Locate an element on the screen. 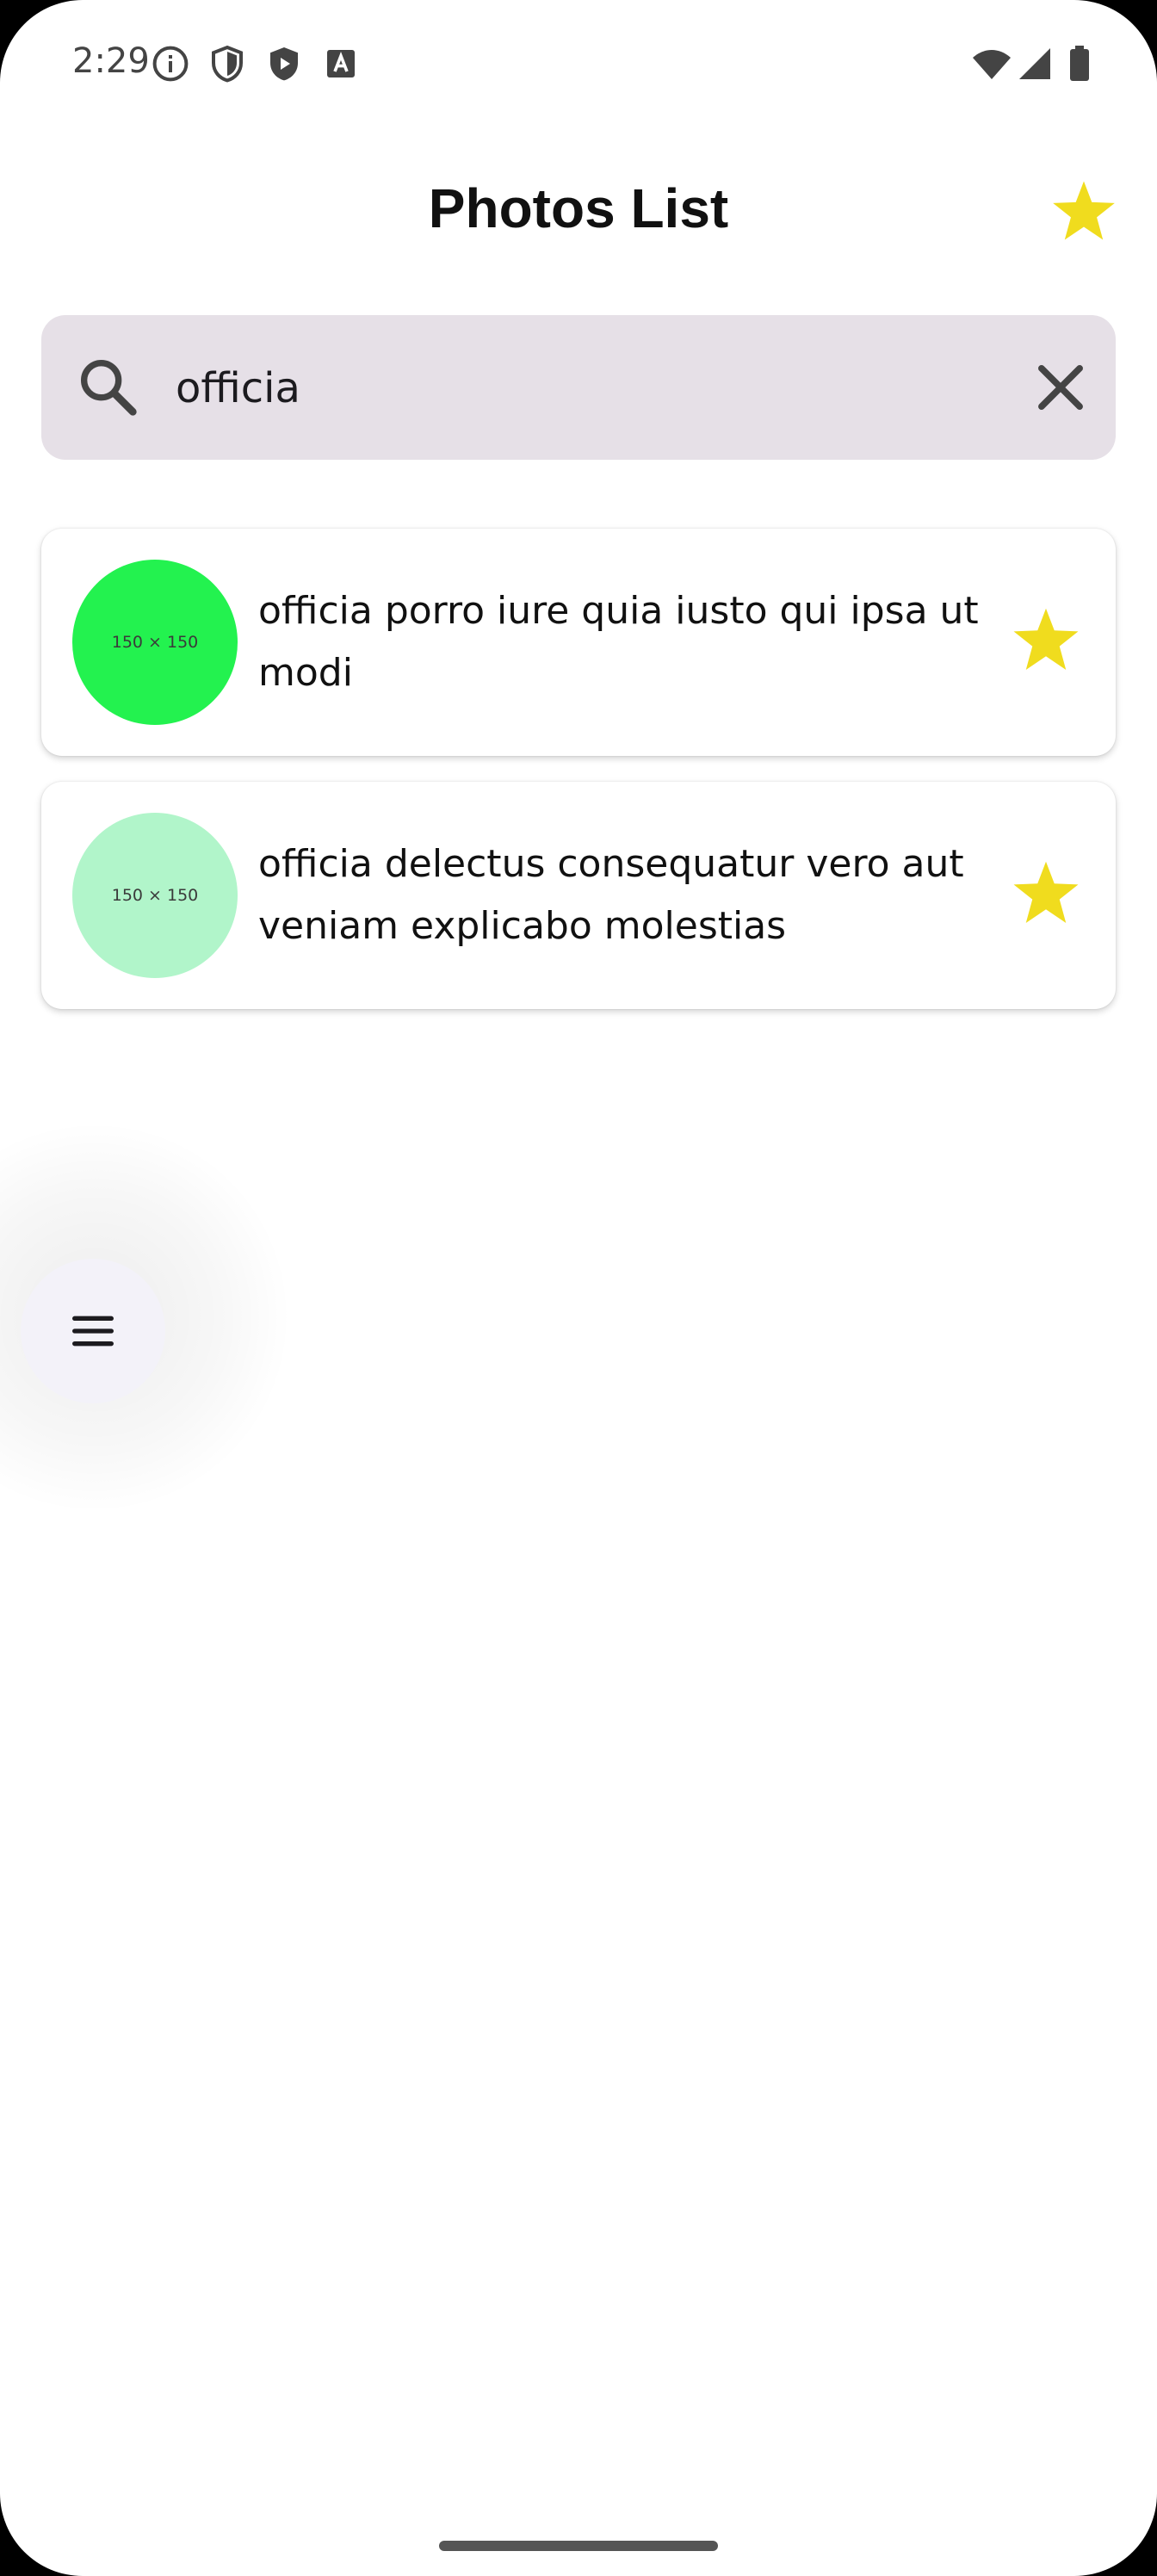  favorites-star-icon is located at coordinates (1084, 213).